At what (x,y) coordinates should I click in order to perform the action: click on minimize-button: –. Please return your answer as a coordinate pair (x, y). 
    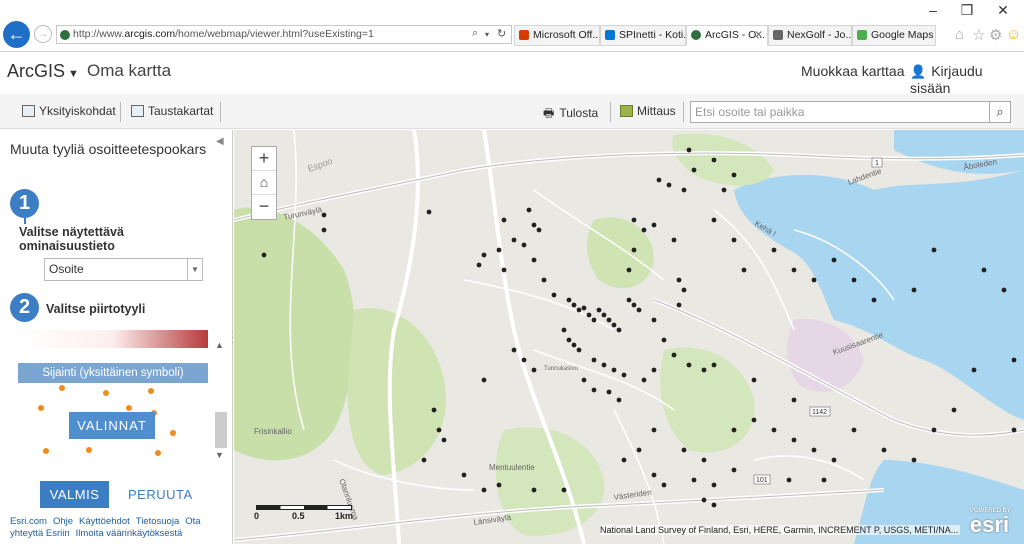
    Looking at the image, I should click on (933, 10).